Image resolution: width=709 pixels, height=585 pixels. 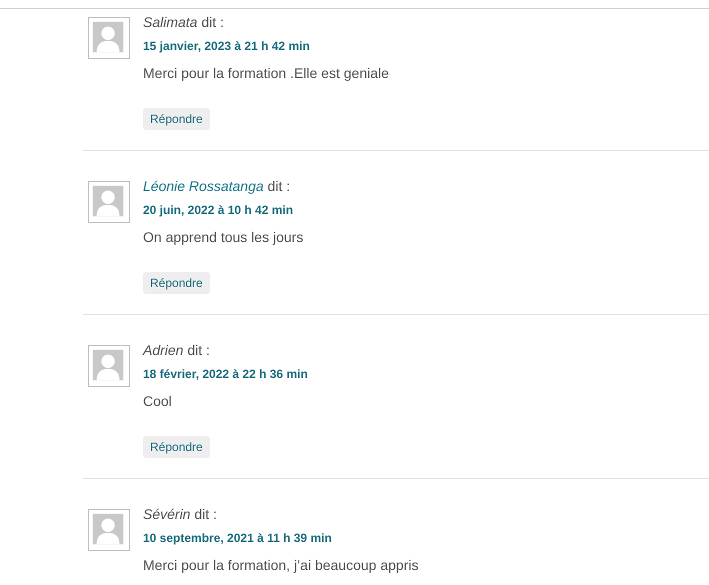 I want to click on comment-text: Merci pour la formation .Elle est geniale, so click(x=266, y=73).